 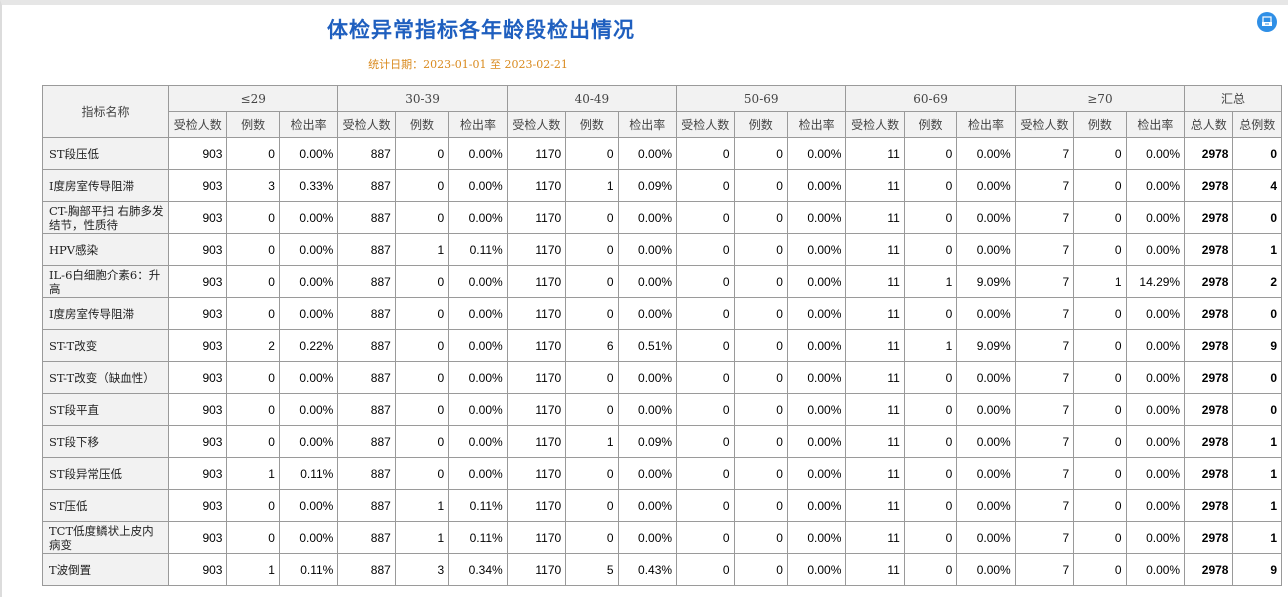 I want to click on indicator-name: IL-6白细胞介素6：升高, so click(x=105, y=281).